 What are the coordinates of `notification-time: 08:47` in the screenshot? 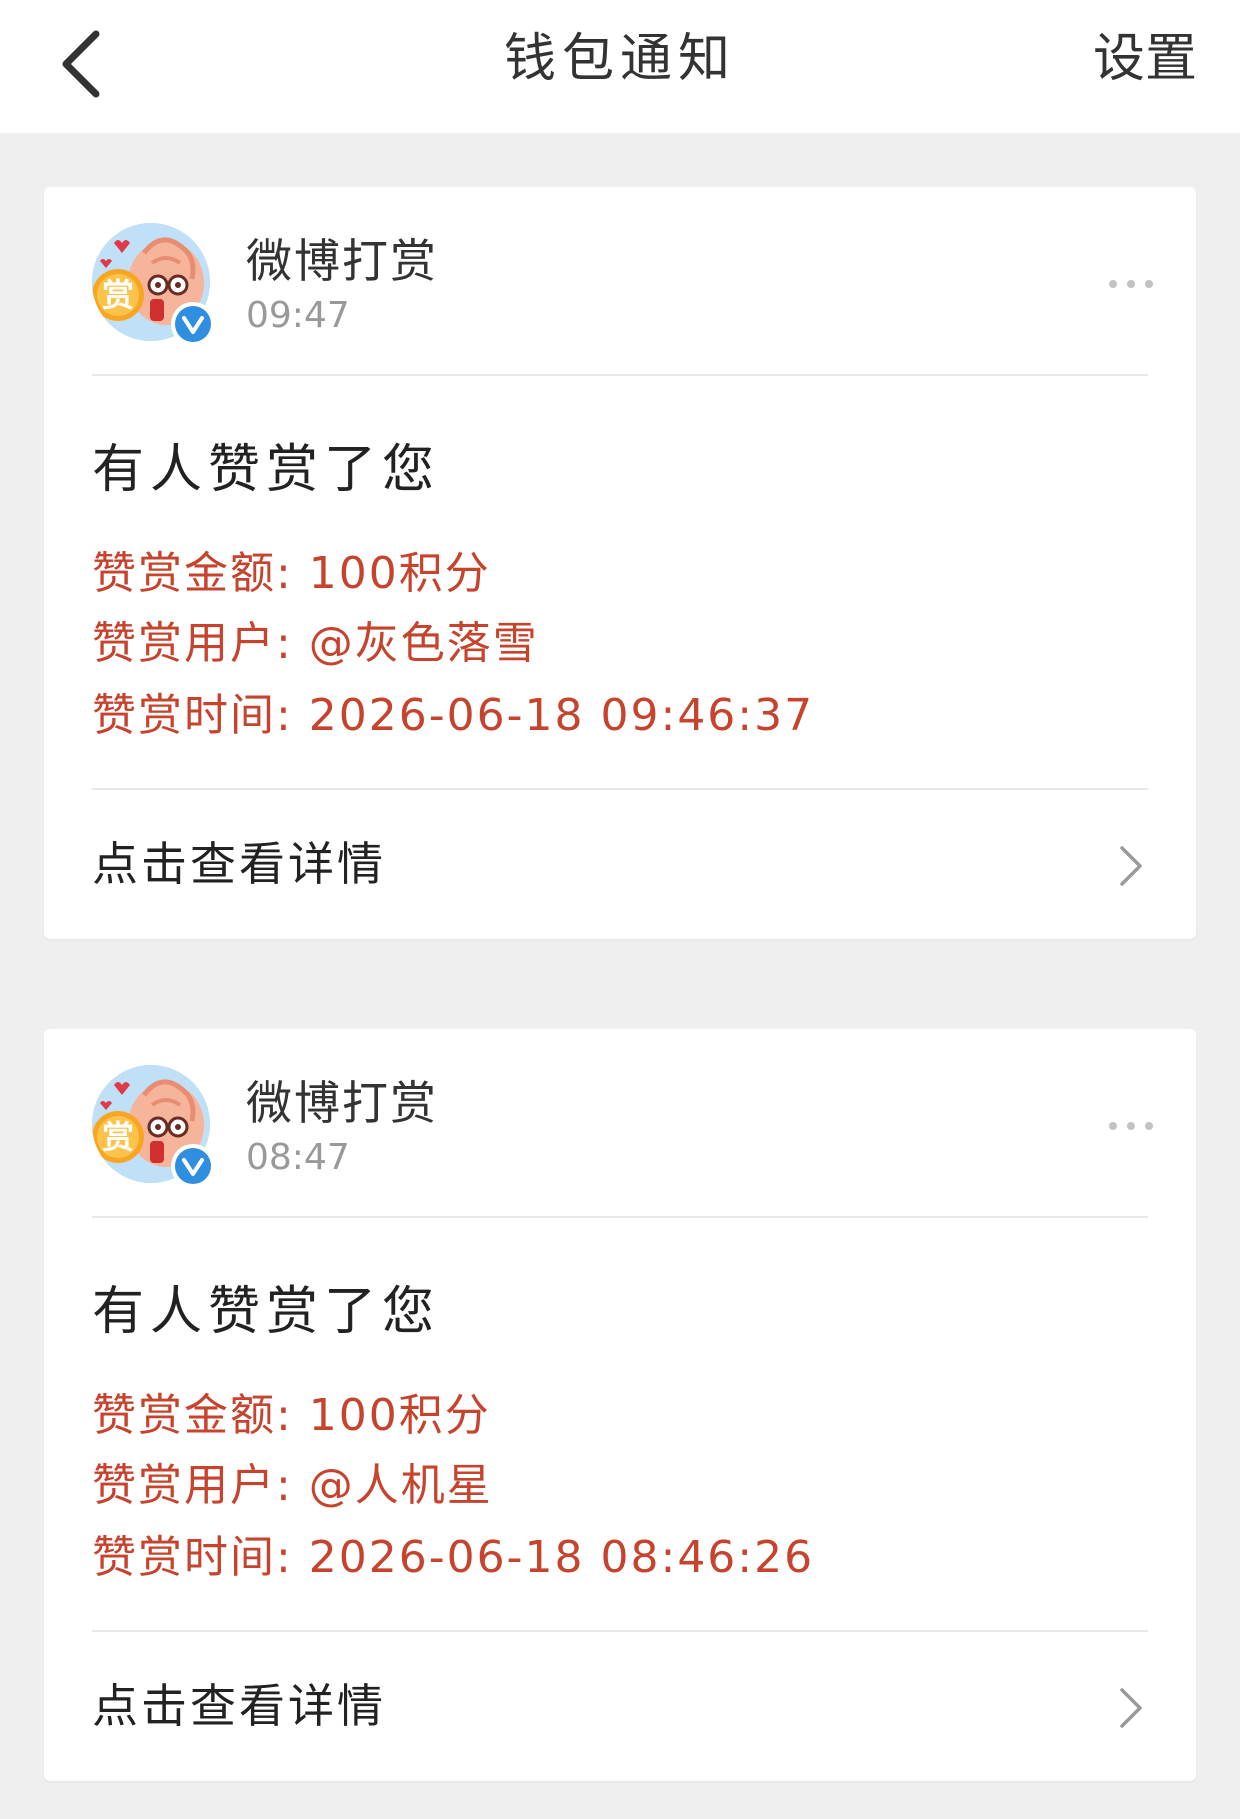 It's located at (298, 1157).